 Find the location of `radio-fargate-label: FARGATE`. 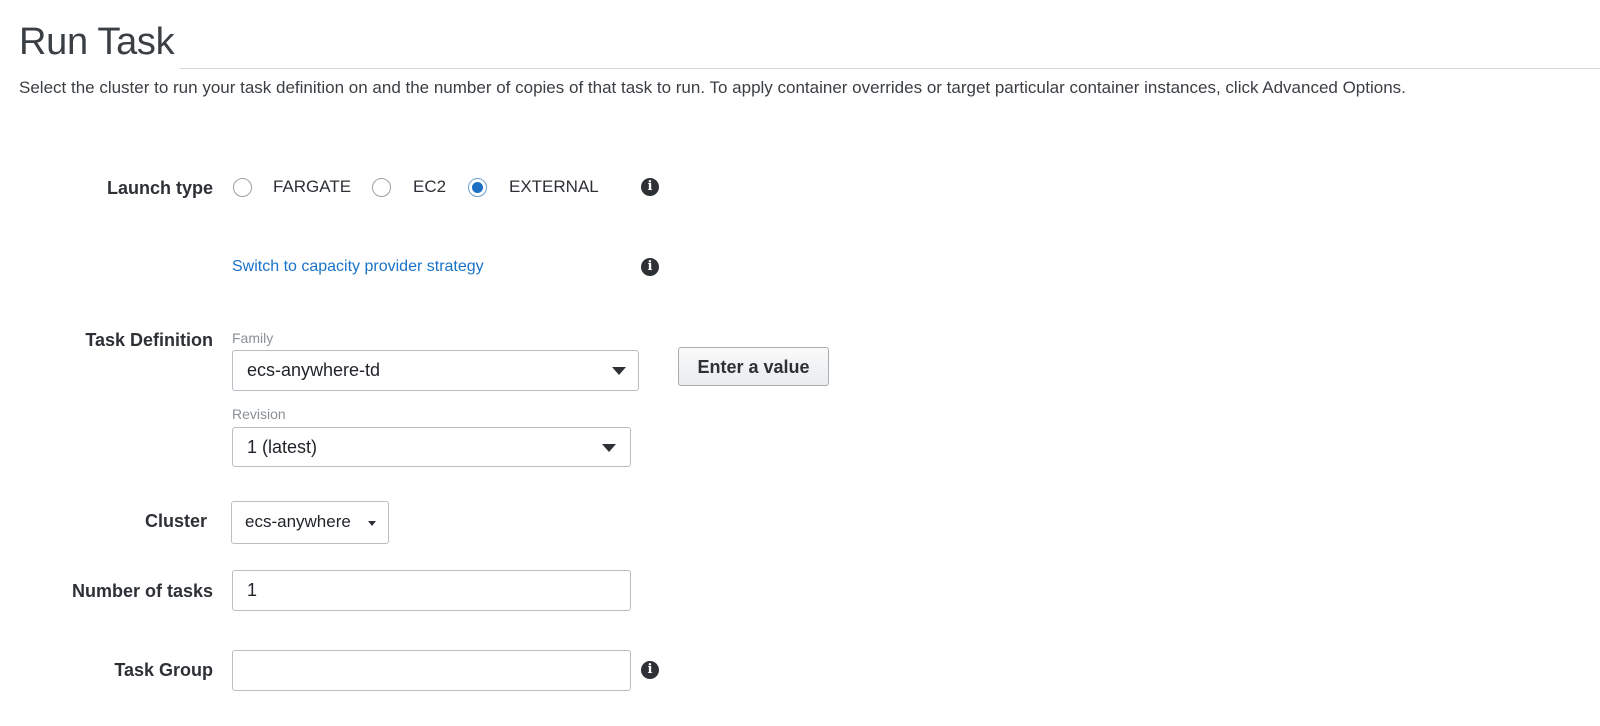

radio-fargate-label: FARGATE is located at coordinates (312, 187).